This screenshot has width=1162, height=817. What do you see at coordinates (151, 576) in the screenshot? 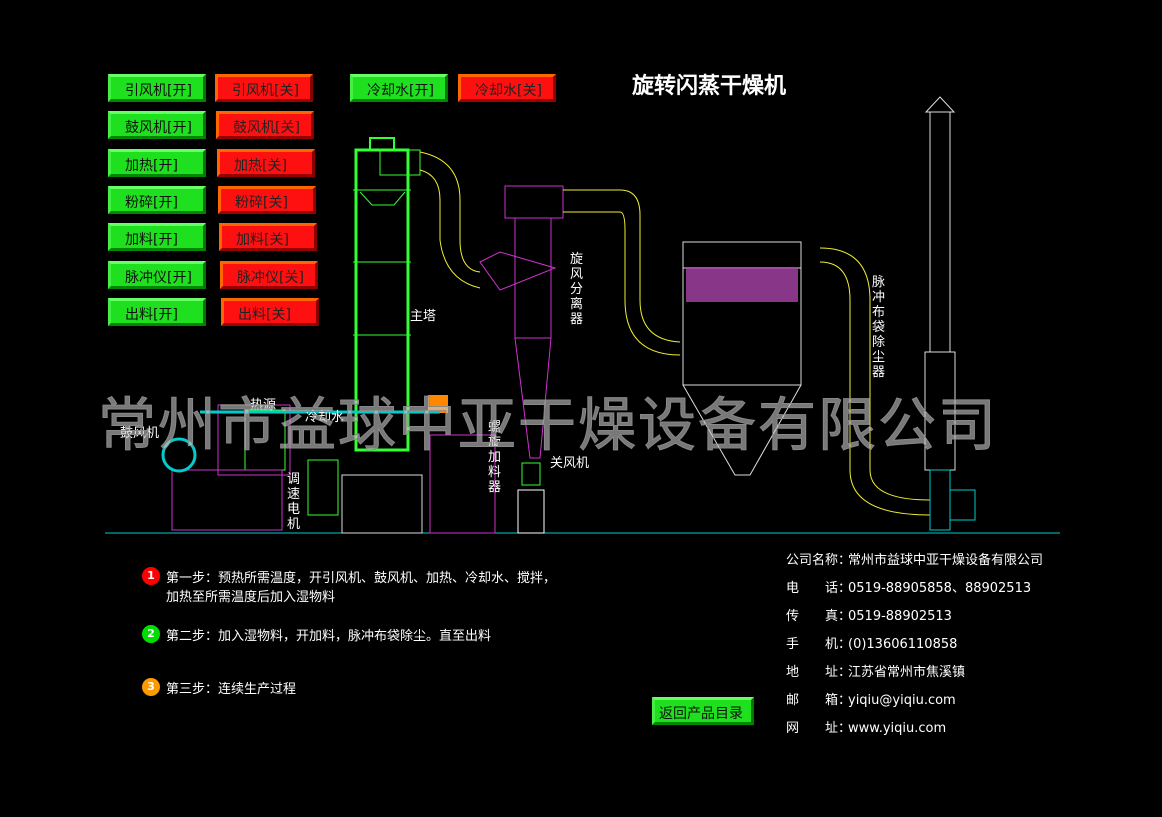
I see `step-number-badge: 1` at bounding box center [151, 576].